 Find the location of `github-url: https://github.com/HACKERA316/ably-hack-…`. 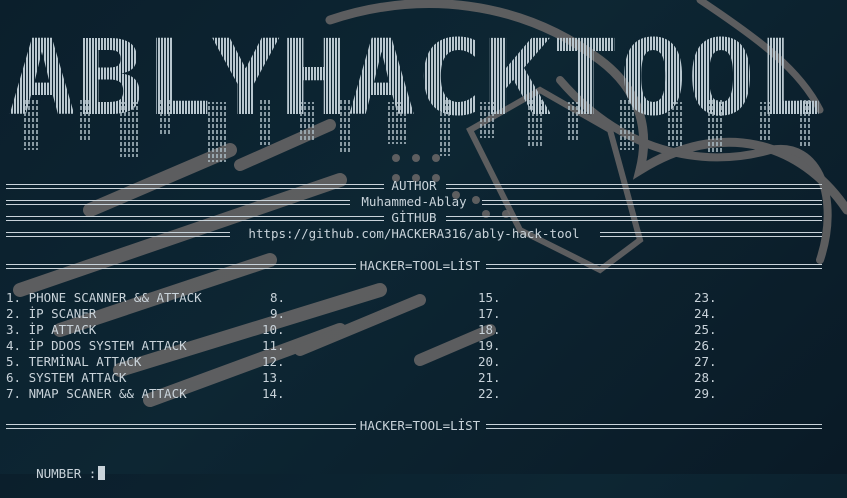

github-url: https://github.com/HACKERA316/ably-hack-… is located at coordinates (414, 233).